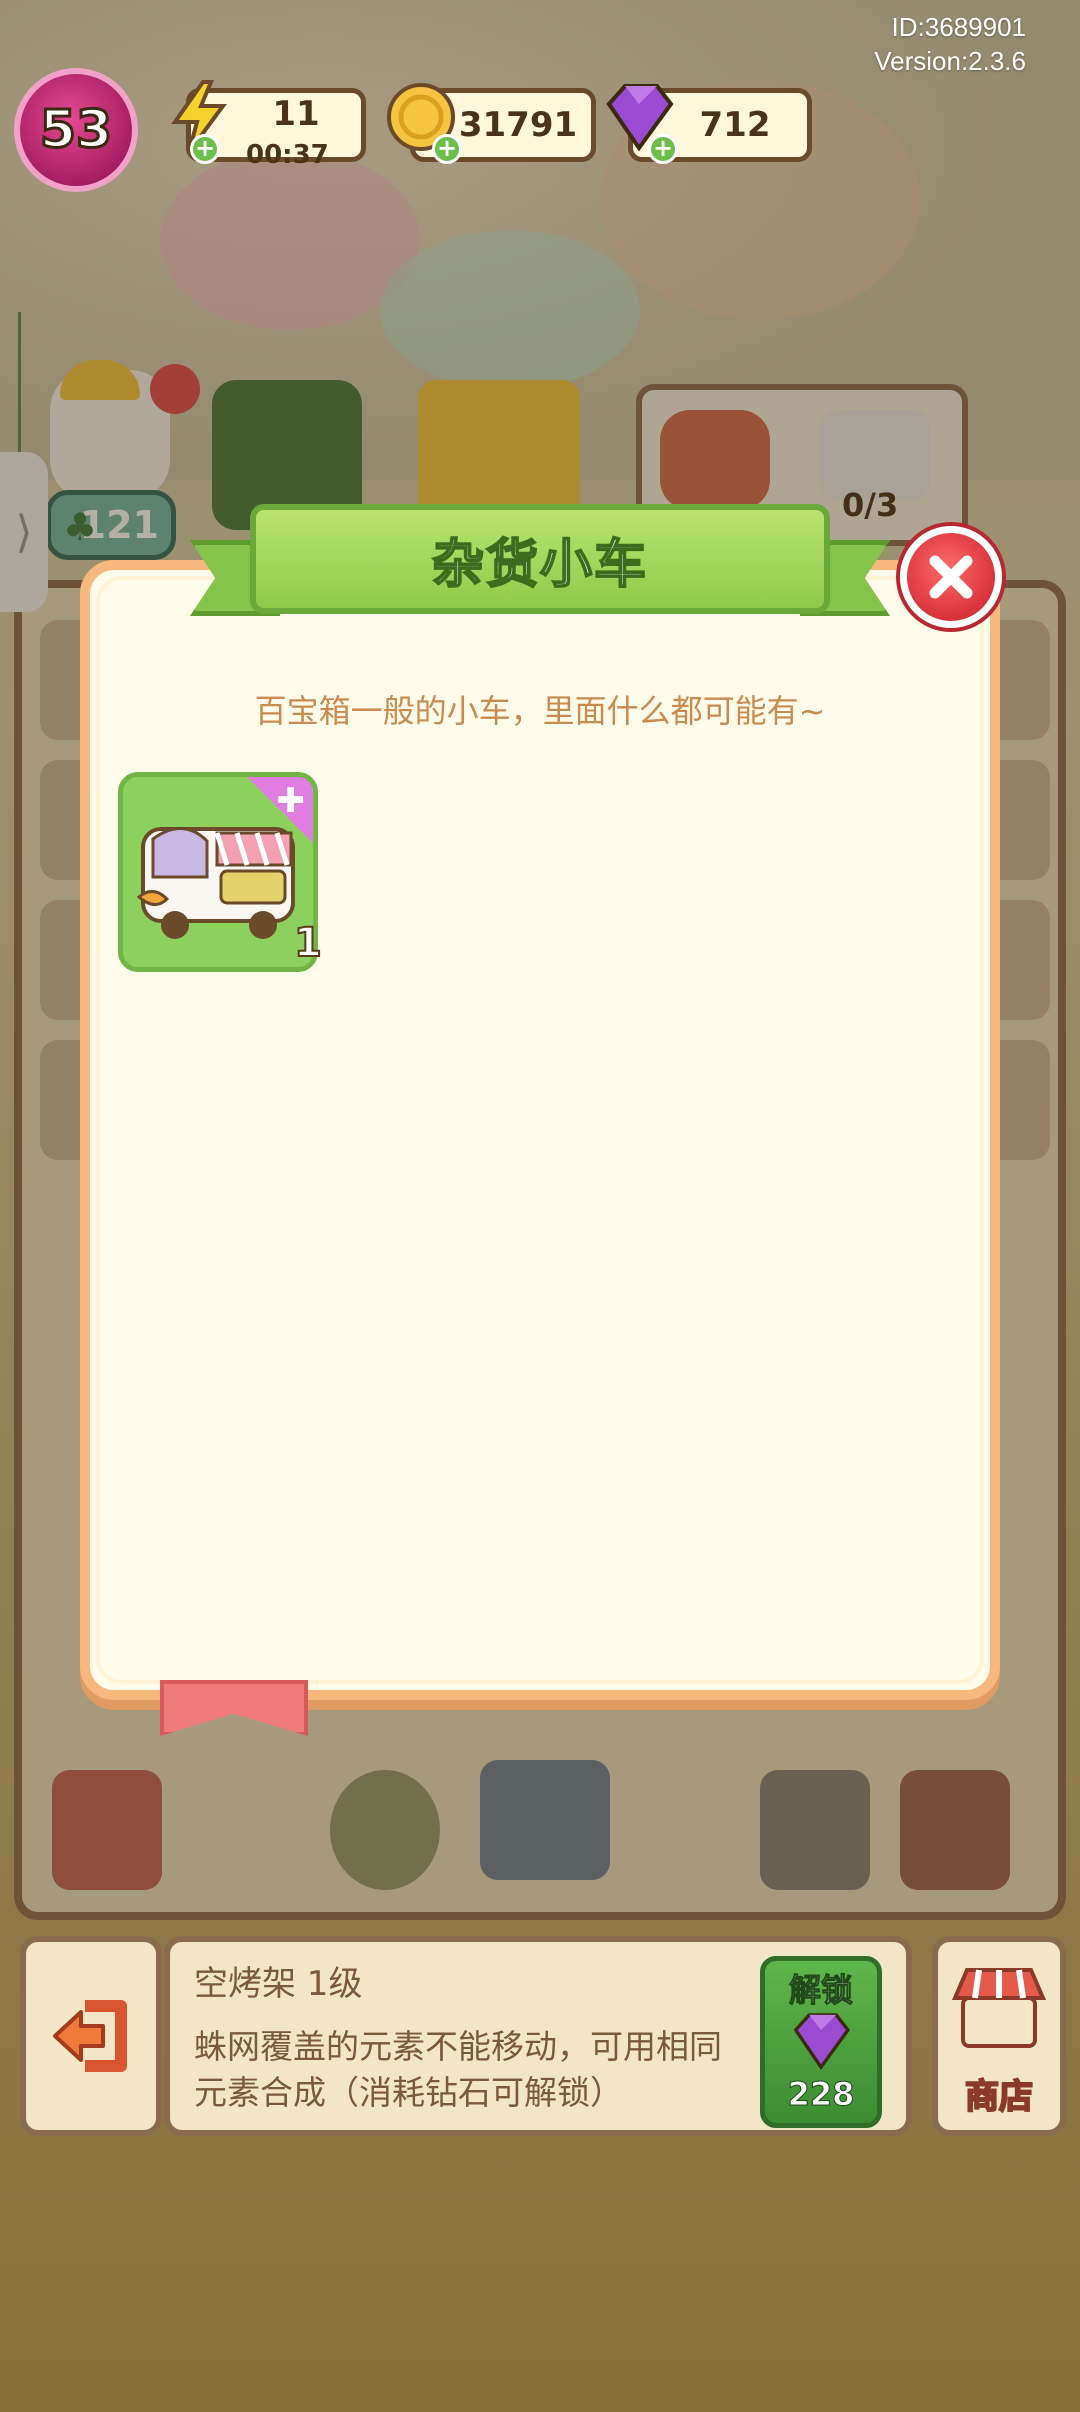  Describe the element at coordinates (820, 1990) in the screenshot. I see `unlock-label: 解锁` at that location.